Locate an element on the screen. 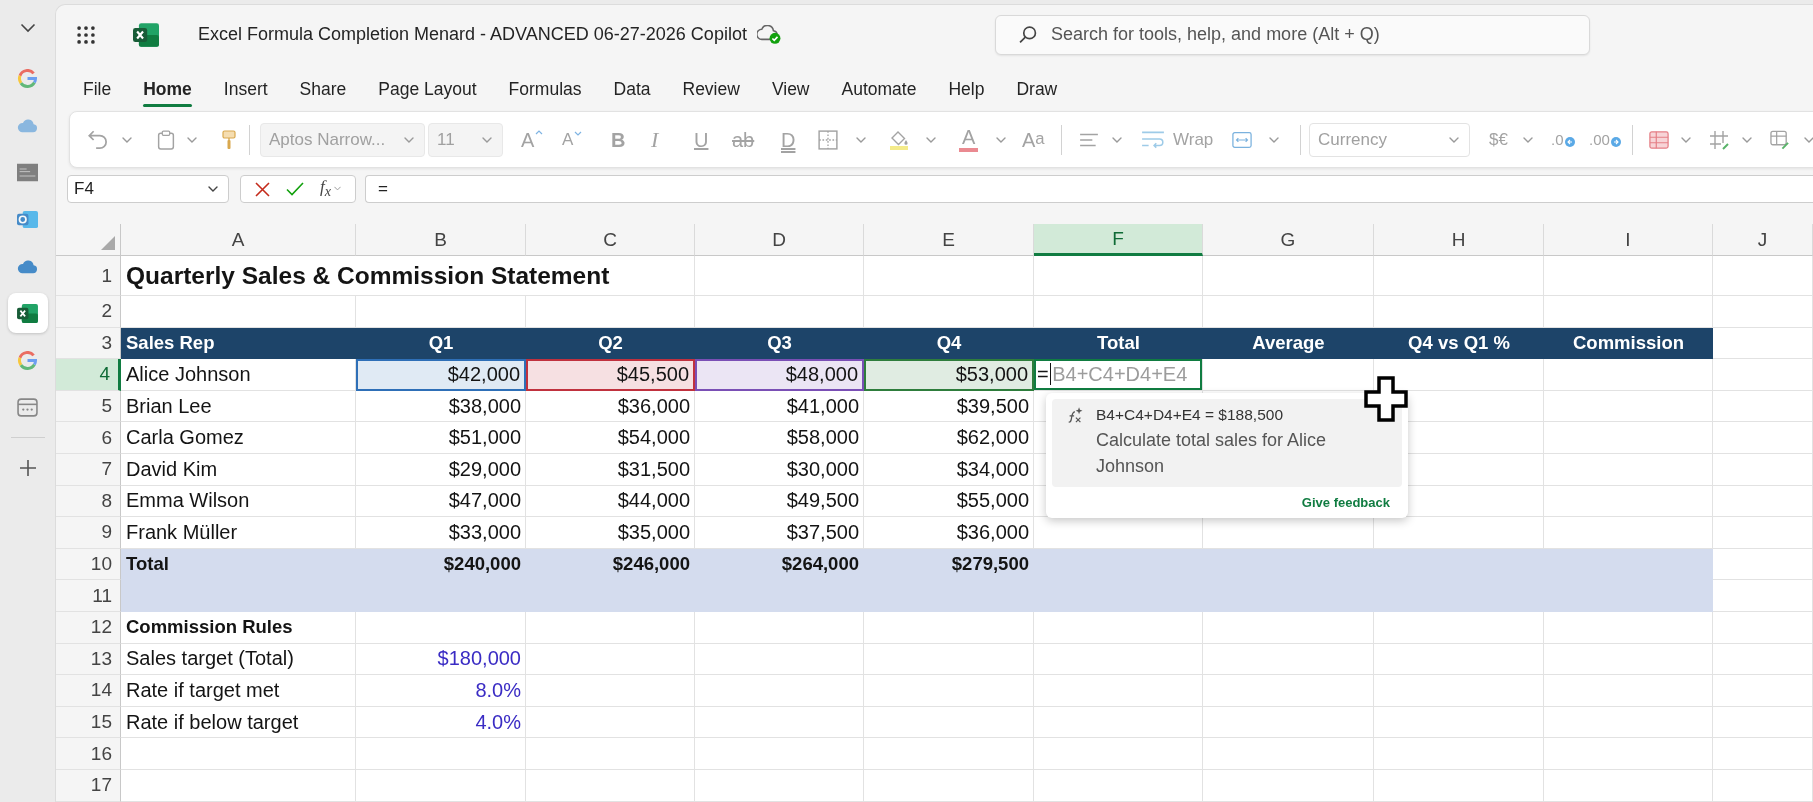 The height and width of the screenshot is (802, 1813). merge-cells-icon is located at coordinates (1242, 139).